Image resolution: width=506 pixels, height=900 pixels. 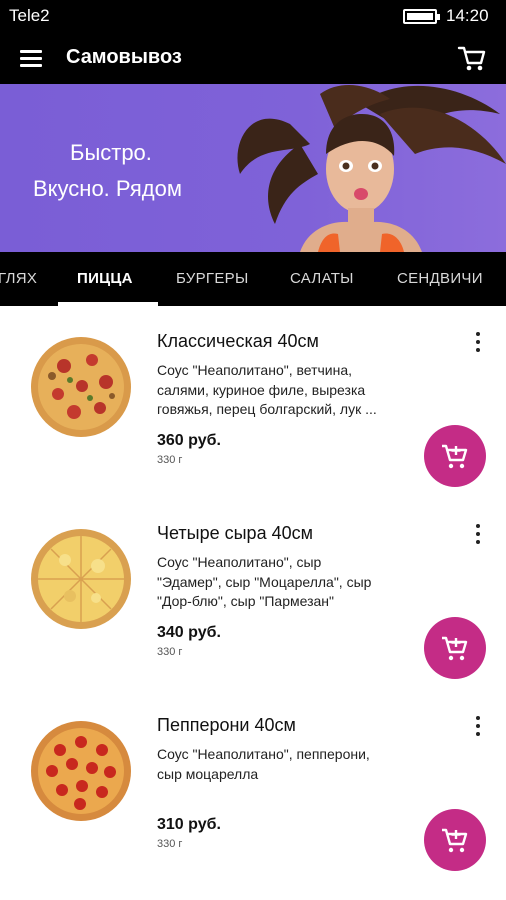 What do you see at coordinates (253, 279) in the screenshot?
I see `category-tabs: ГЛЯХ ПИЦЦА БУРГЕРЫ САЛАТЫ СЕНДВИЧИ` at bounding box center [253, 279].